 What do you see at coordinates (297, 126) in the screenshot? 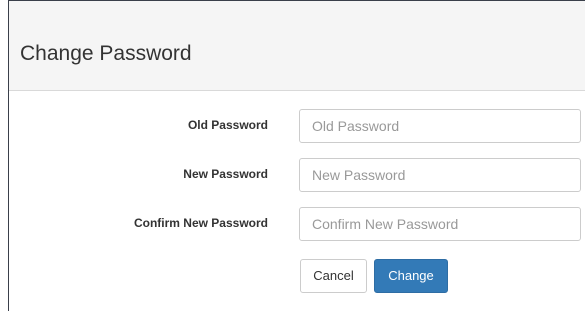
I see `old-password-row: Old Password` at bounding box center [297, 126].